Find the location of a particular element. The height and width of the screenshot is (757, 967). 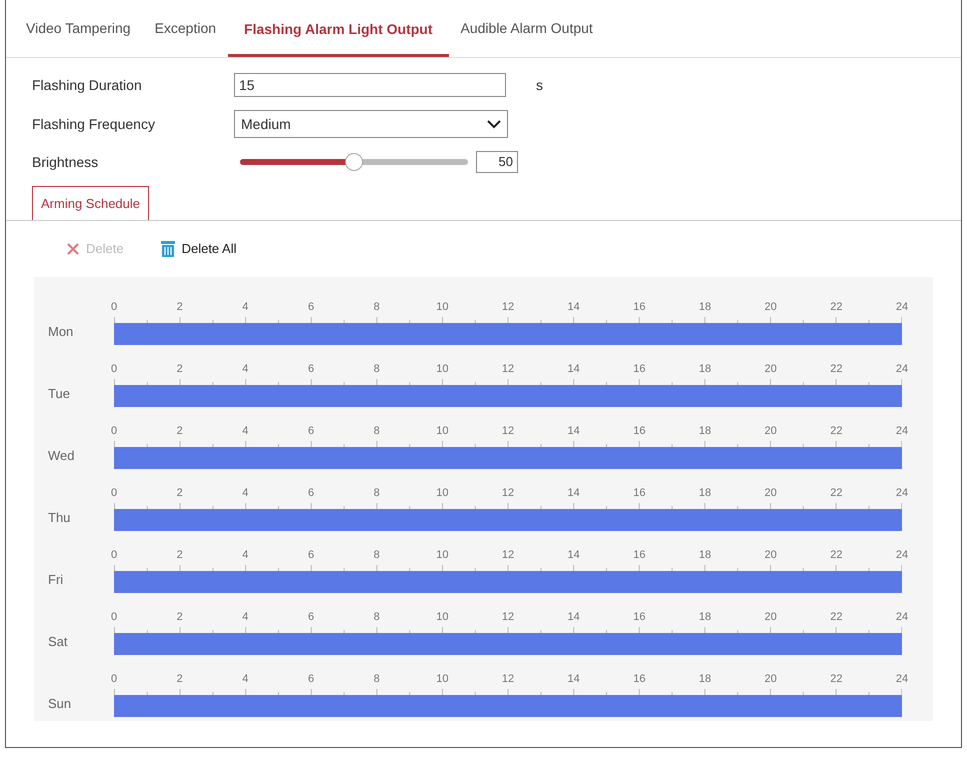

field-label: Flashing Duration is located at coordinates (87, 85).